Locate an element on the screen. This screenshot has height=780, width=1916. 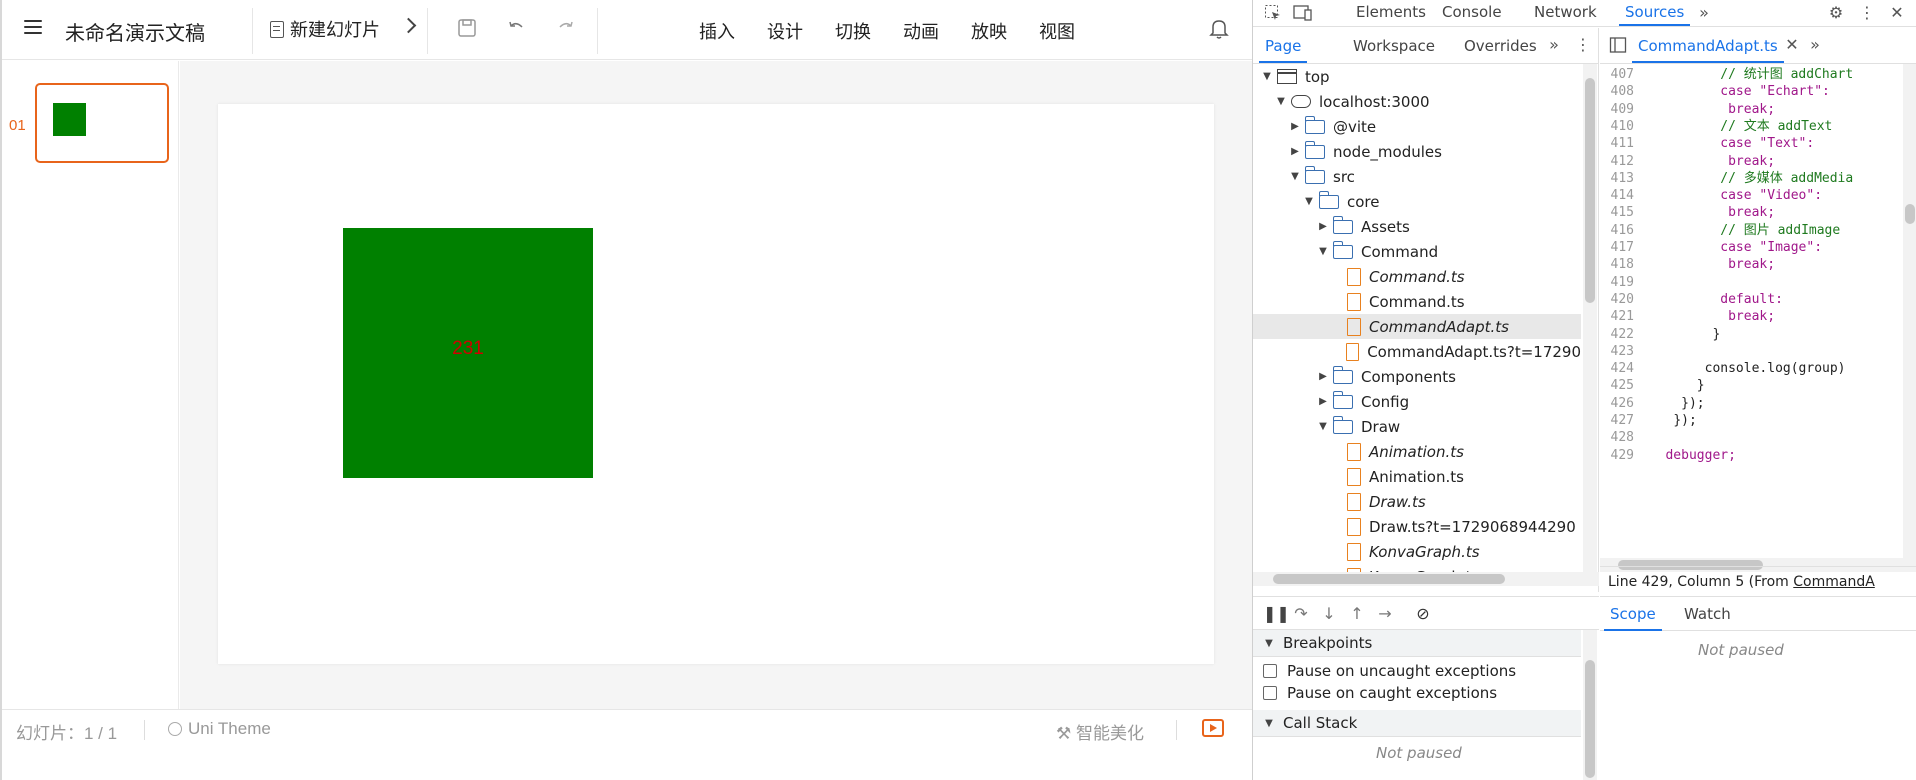
tab-network: Network is located at coordinates (1565, 12).